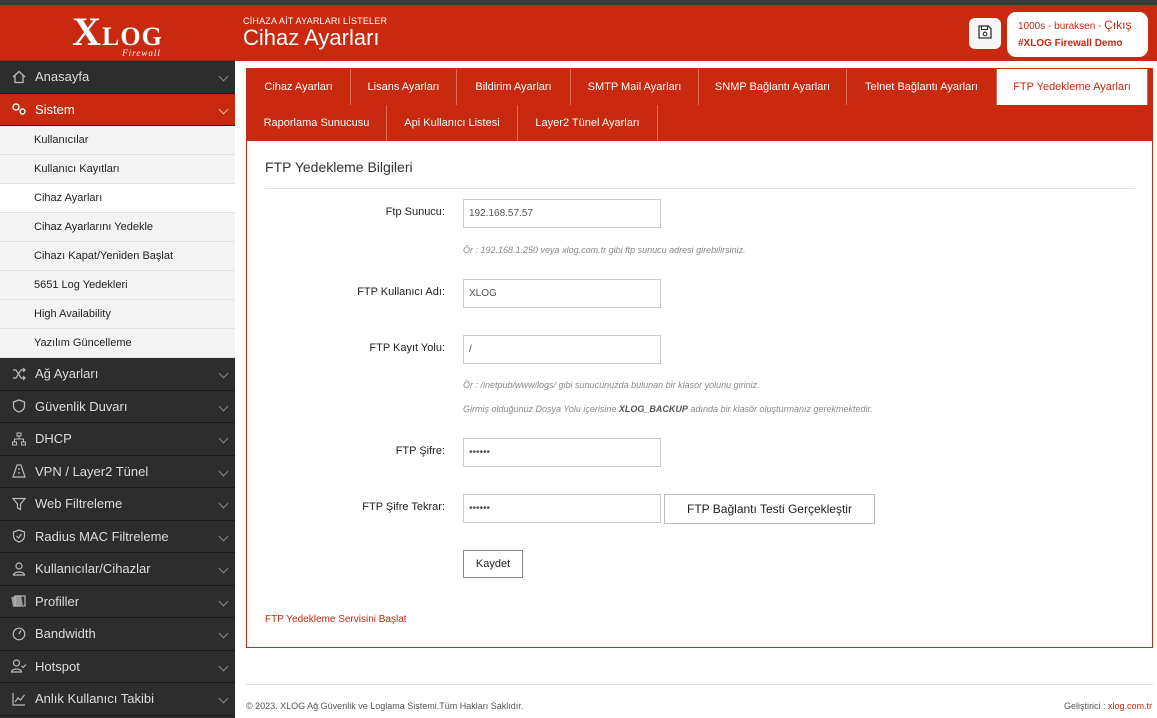  What do you see at coordinates (57, 666) in the screenshot?
I see `sidebar-item-label: Hotspot` at bounding box center [57, 666].